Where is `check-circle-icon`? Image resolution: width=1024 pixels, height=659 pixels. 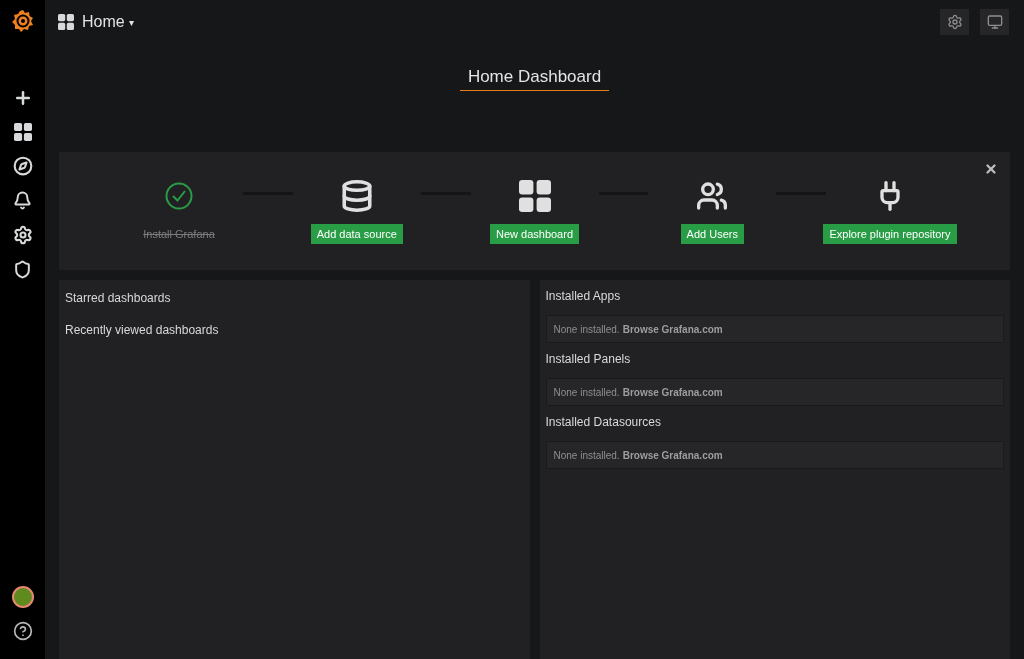 check-circle-icon is located at coordinates (179, 196).